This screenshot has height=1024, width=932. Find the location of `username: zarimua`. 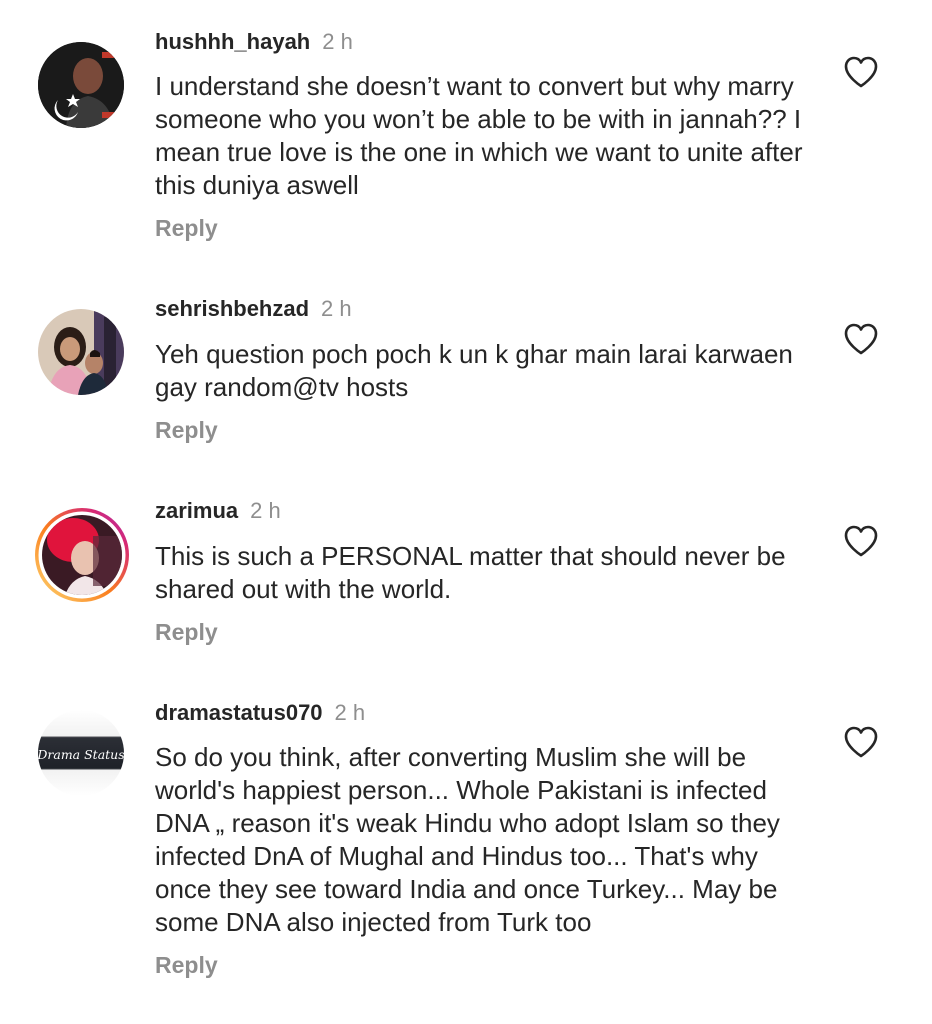

username: zarimua is located at coordinates (196, 510).